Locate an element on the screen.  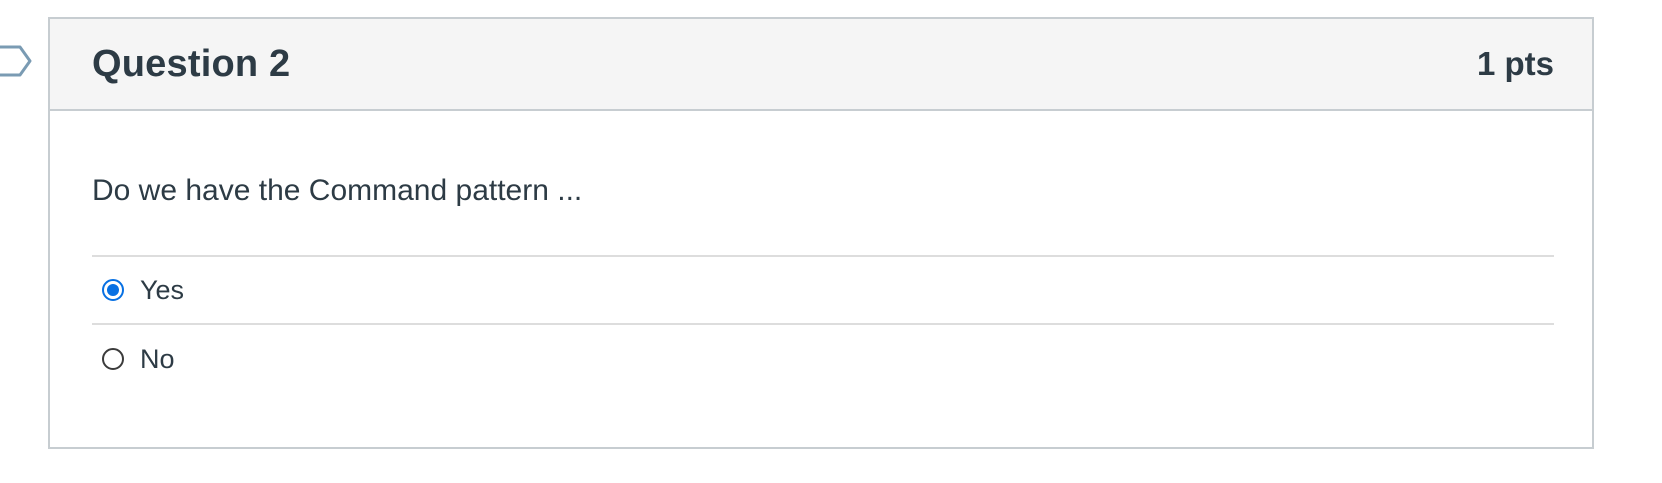
radio-button-no is located at coordinates (113, 359).